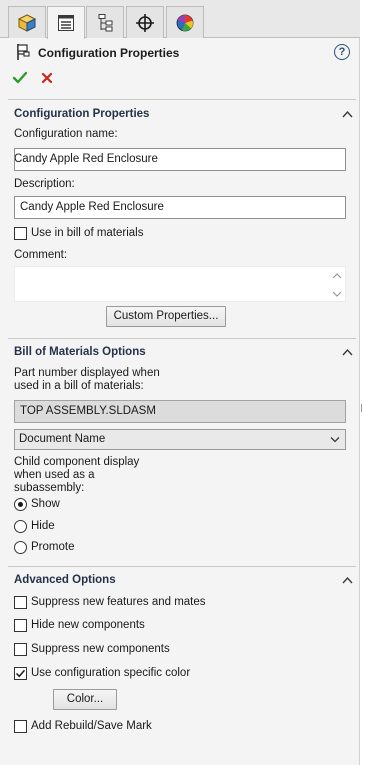 This screenshot has height=765, width=365. I want to click on part-number-source-select: Document Name, so click(180, 439).